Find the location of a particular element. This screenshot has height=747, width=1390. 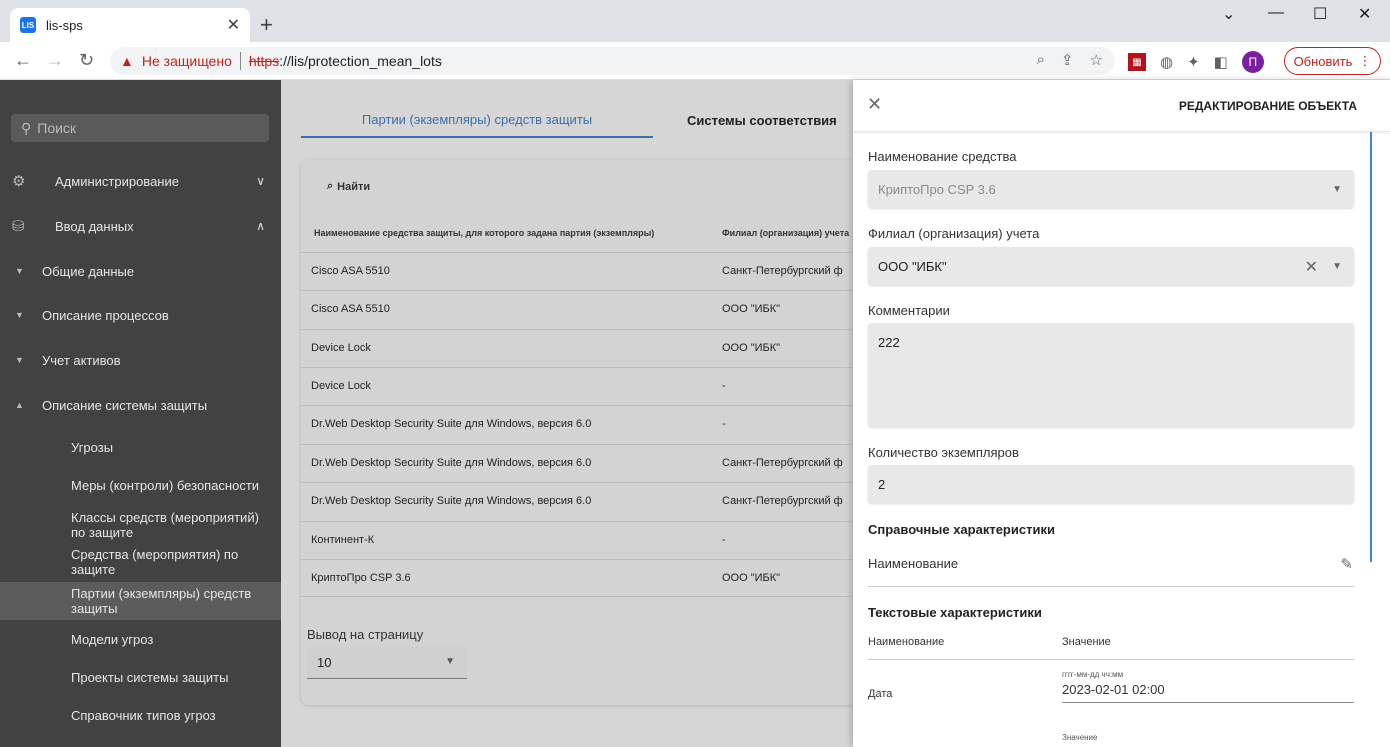

count-input: 2 is located at coordinates (1111, 484).